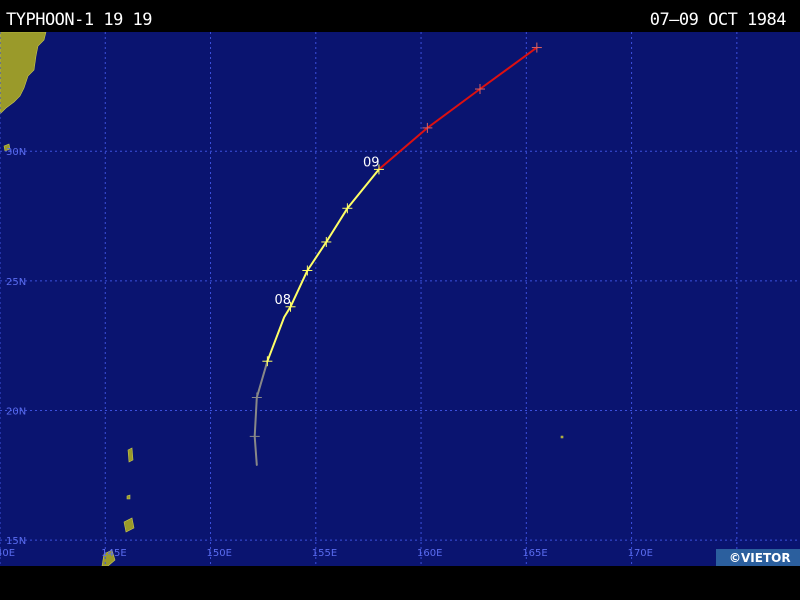  Describe the element at coordinates (400, 16) in the screenshot. I see `header-bar: TYPHOON-1 19 19 07–09 OCT 1984` at that location.